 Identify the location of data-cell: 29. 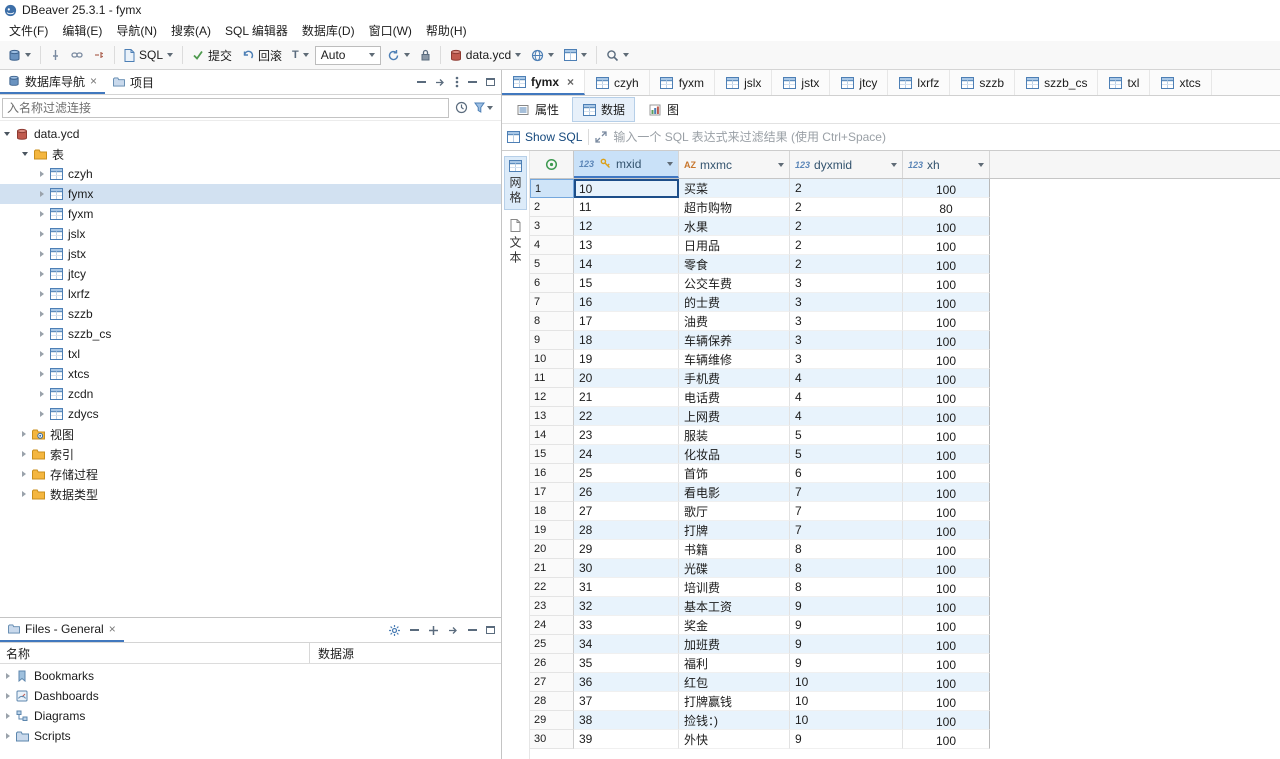
(626, 549).